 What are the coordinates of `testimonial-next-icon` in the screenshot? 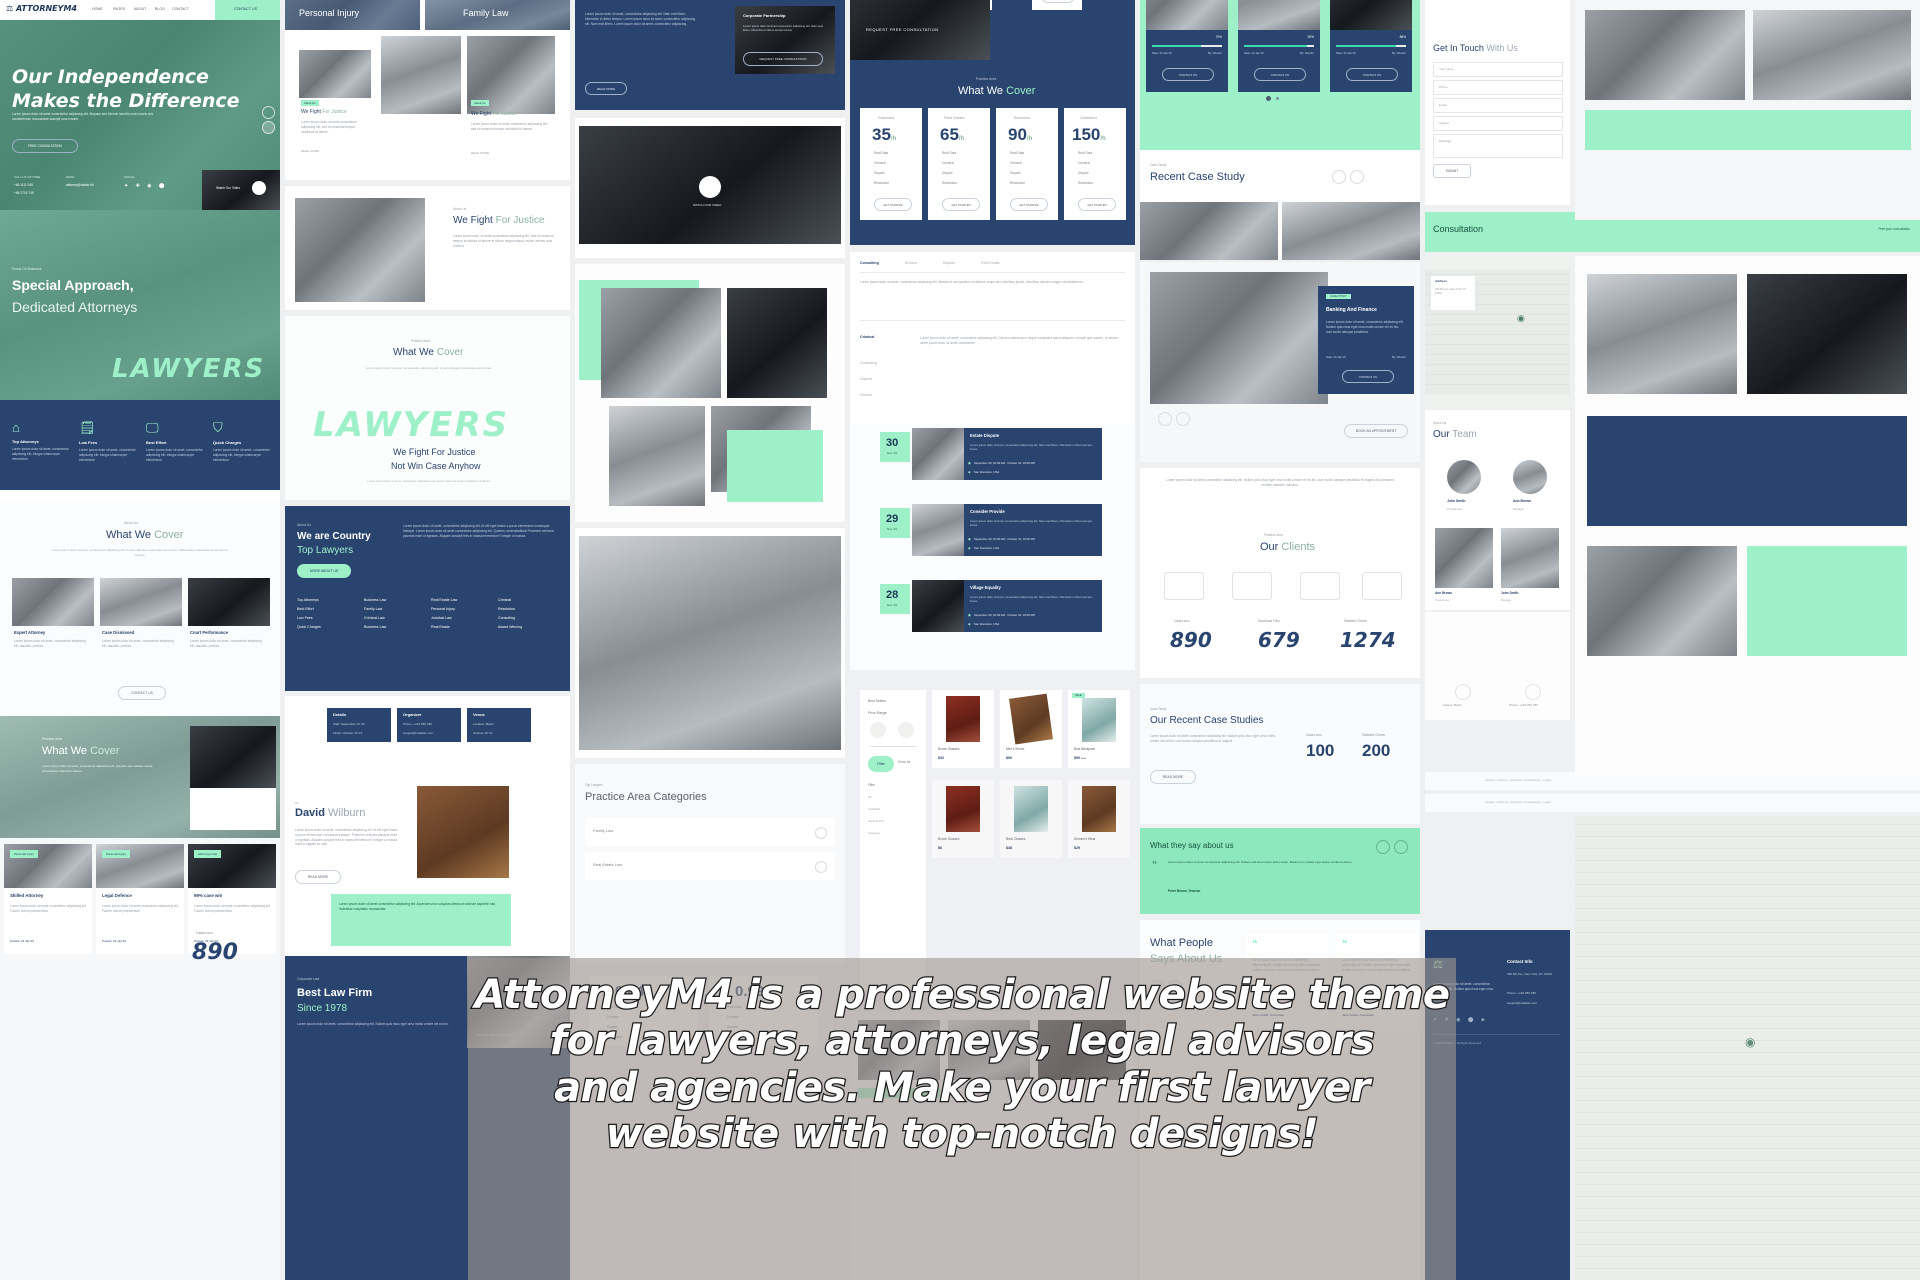 It's located at (1401, 847).